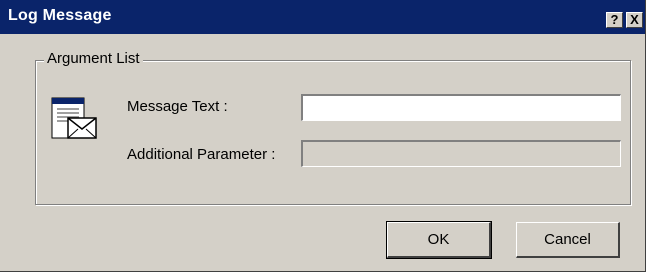 This screenshot has width=650, height=277. Describe the element at coordinates (177, 106) in the screenshot. I see `message-text-label: Message Text :` at that location.